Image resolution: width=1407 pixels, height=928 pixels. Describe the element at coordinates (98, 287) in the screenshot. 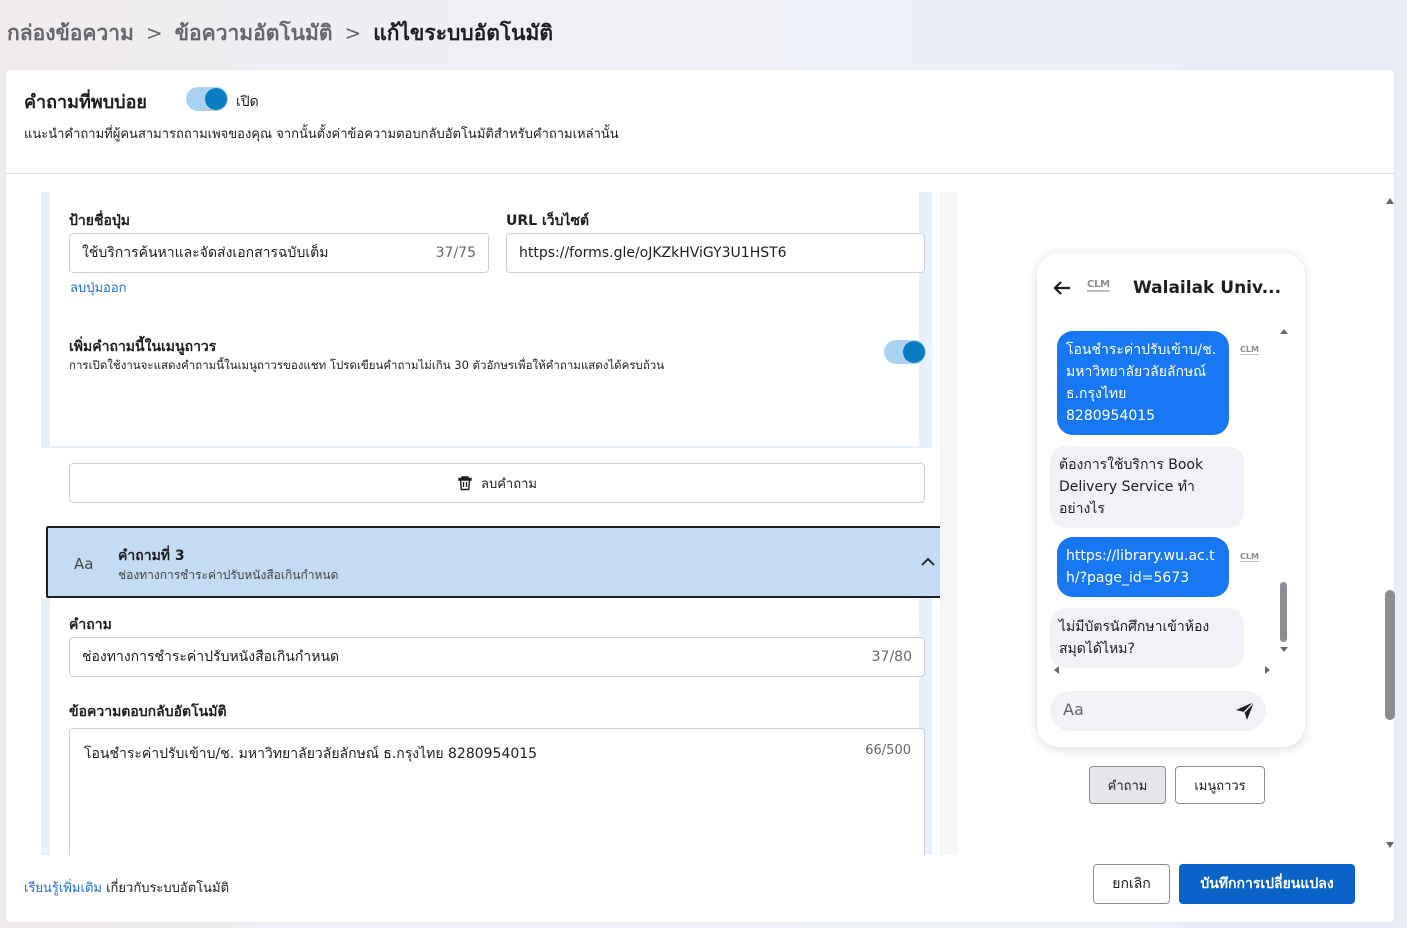

I see `remove-button-link: ลบปุ่มออก` at that location.